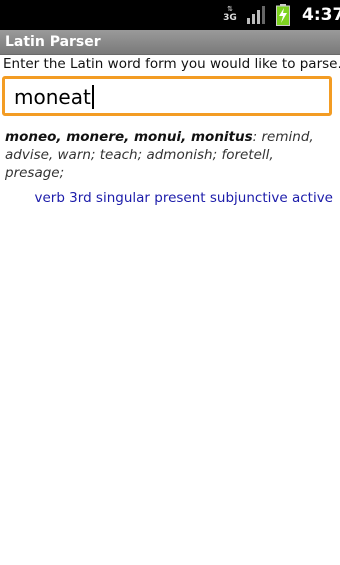 Image resolution: width=340 pixels, height=565 pixels. I want to click on title-bar: Latin Parser, so click(170, 42).